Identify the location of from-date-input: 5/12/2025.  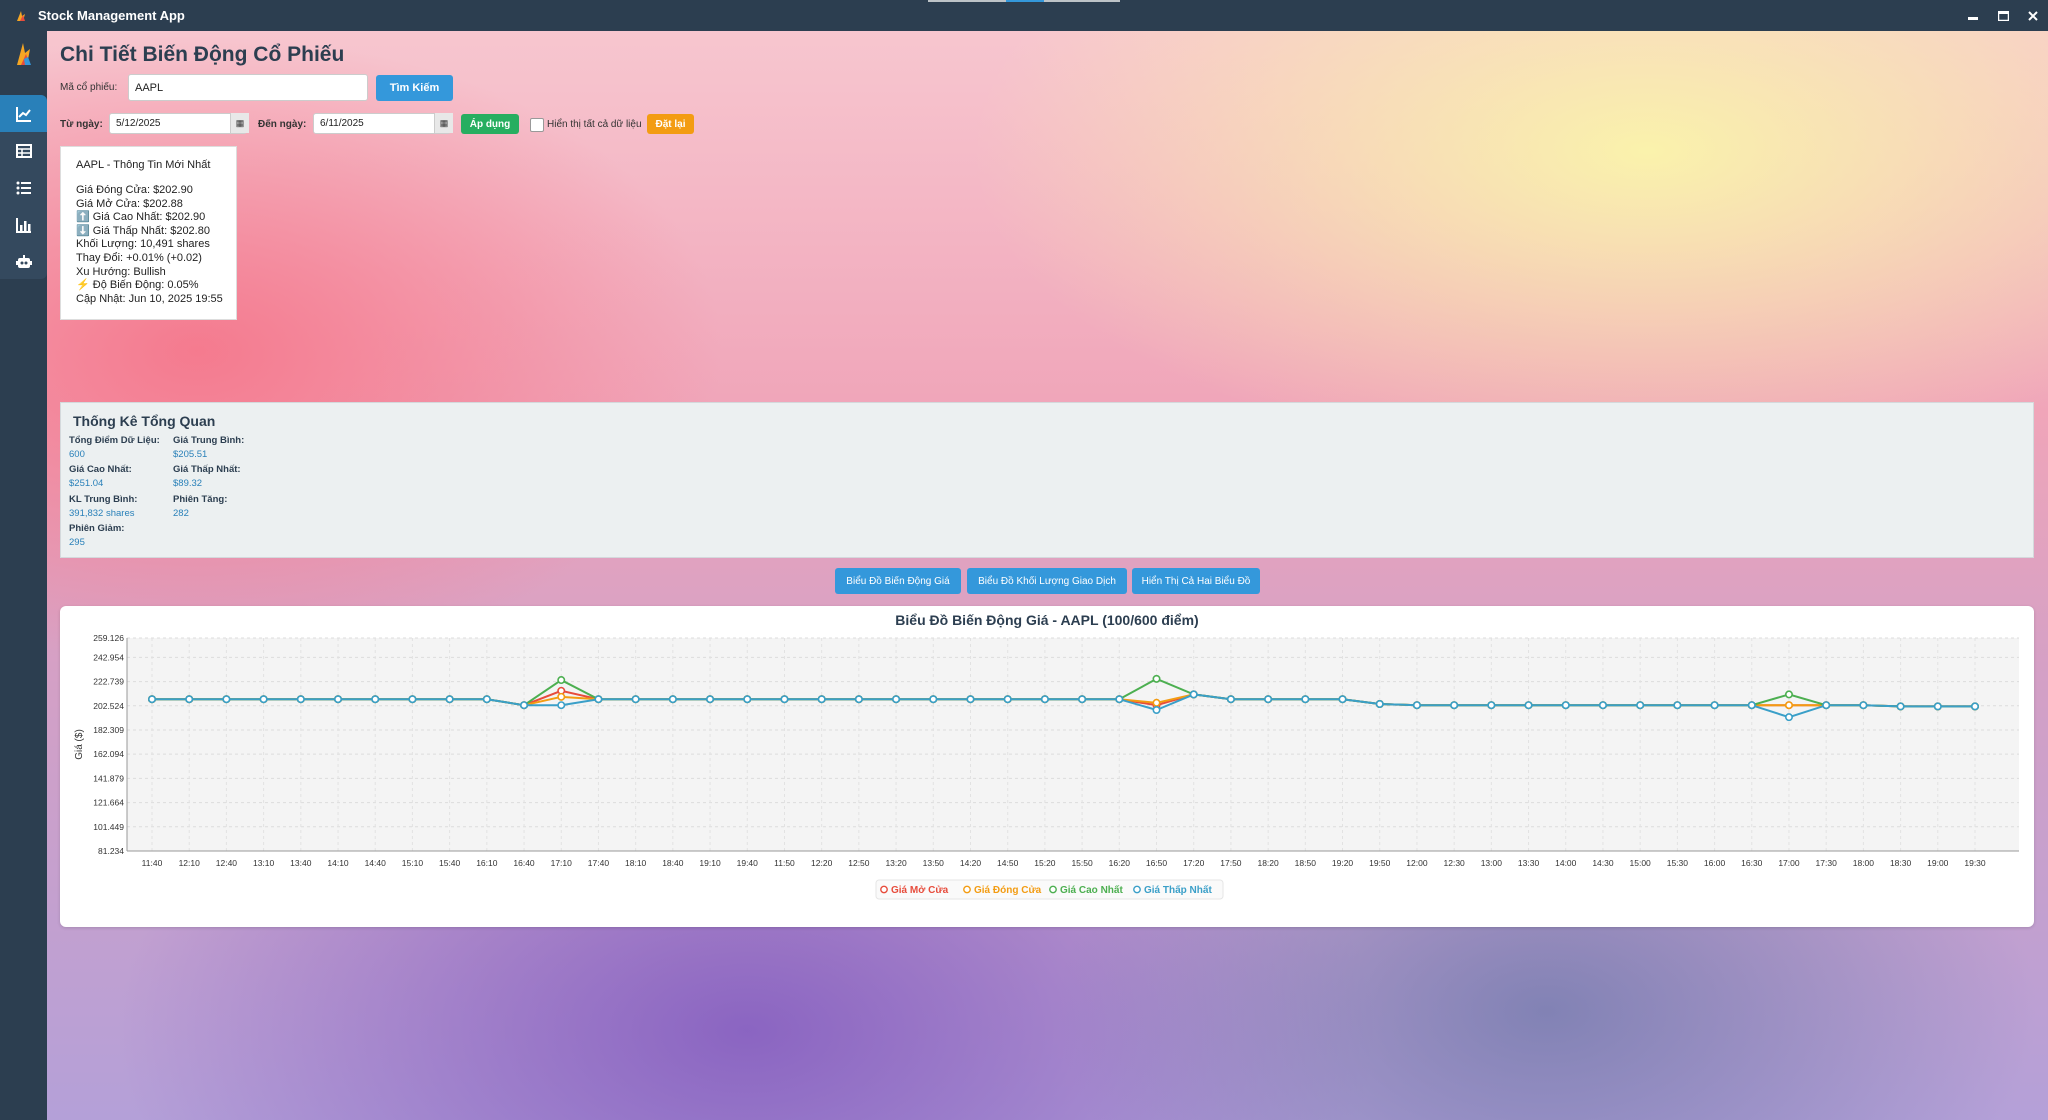
(178, 123).